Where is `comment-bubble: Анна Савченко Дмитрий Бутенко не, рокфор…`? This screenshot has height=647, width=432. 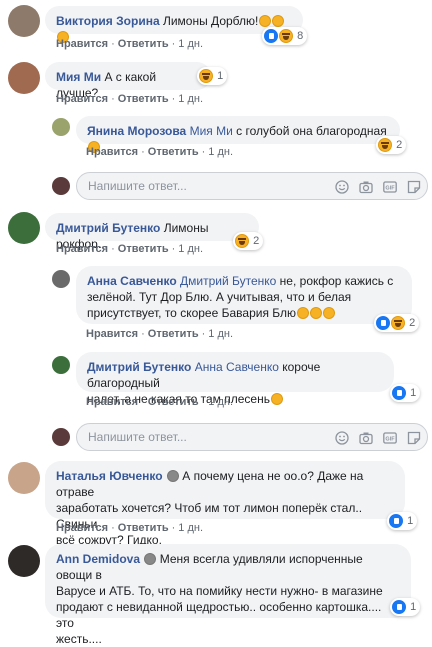
comment-bubble: Анна Савченко Дмитрий Бутенко не, рокфор… is located at coordinates (244, 295).